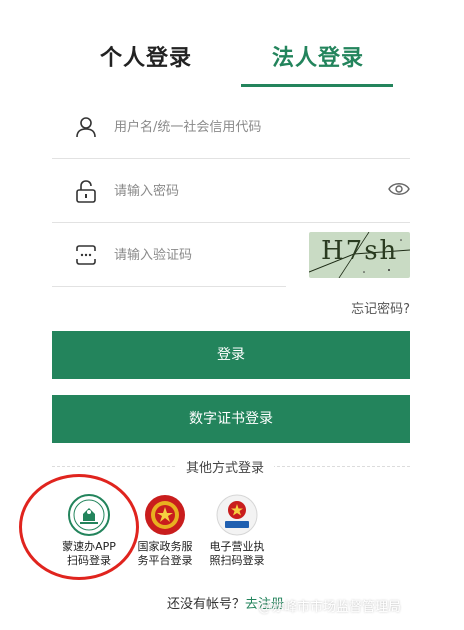 The height and width of the screenshot is (630, 464). I want to click on highlight-circle, so click(79, 527).